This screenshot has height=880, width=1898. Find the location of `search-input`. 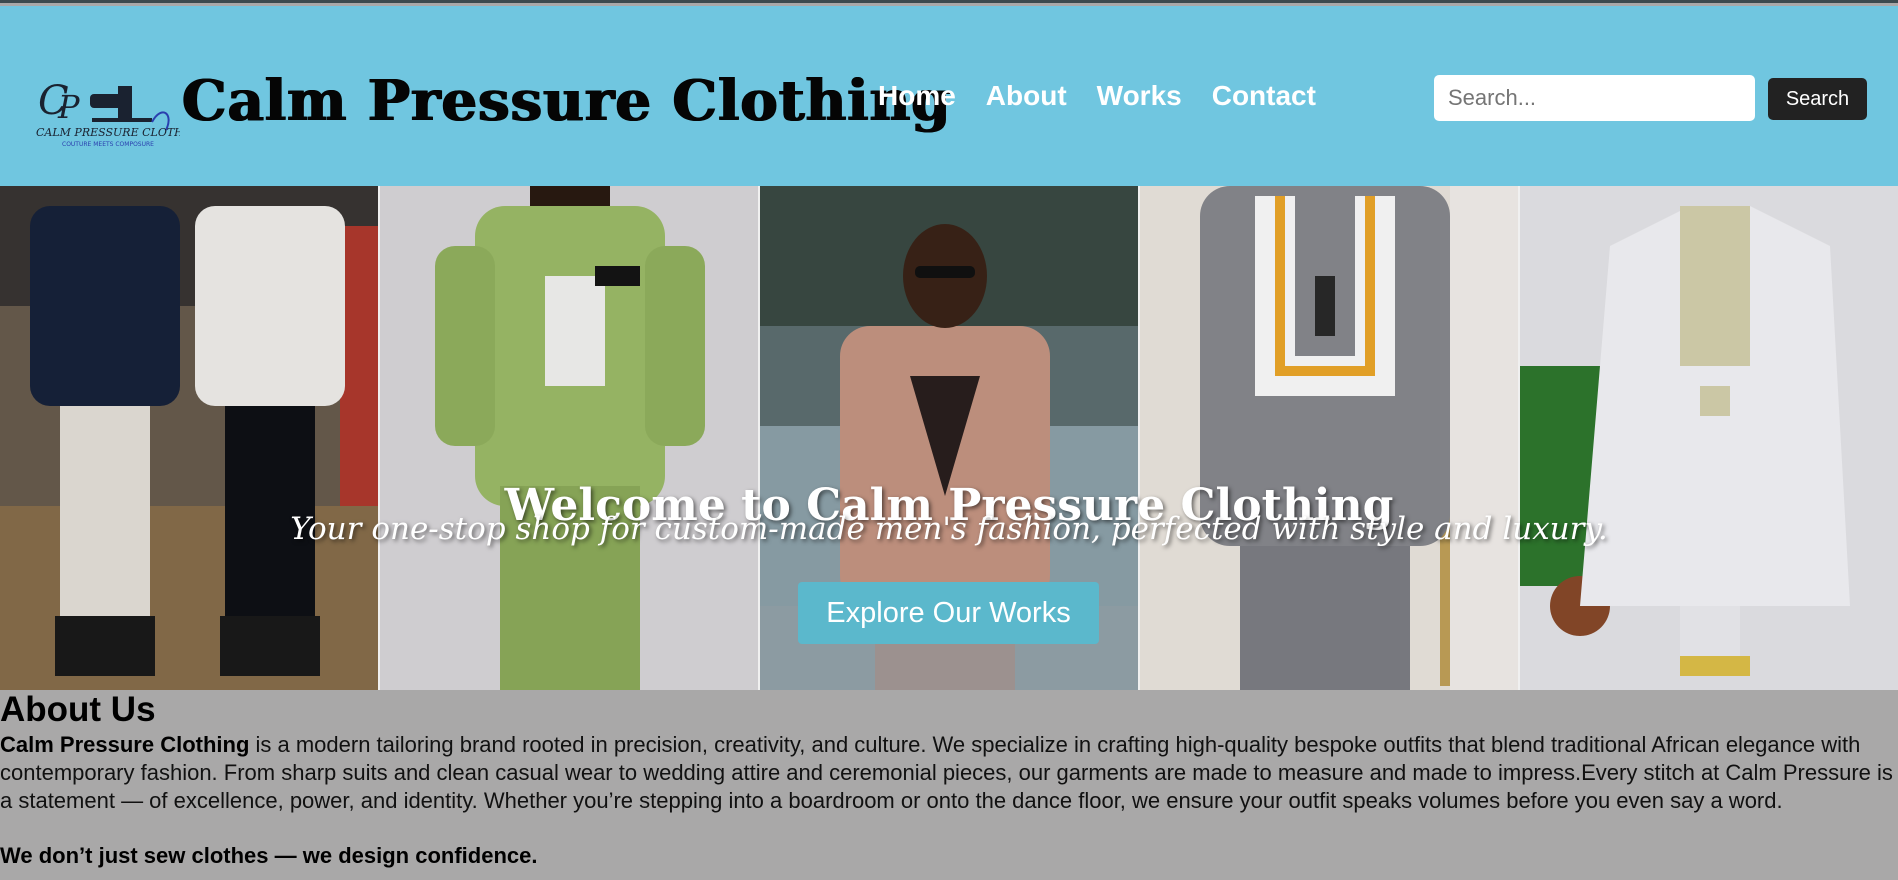

search-input is located at coordinates (1594, 98).